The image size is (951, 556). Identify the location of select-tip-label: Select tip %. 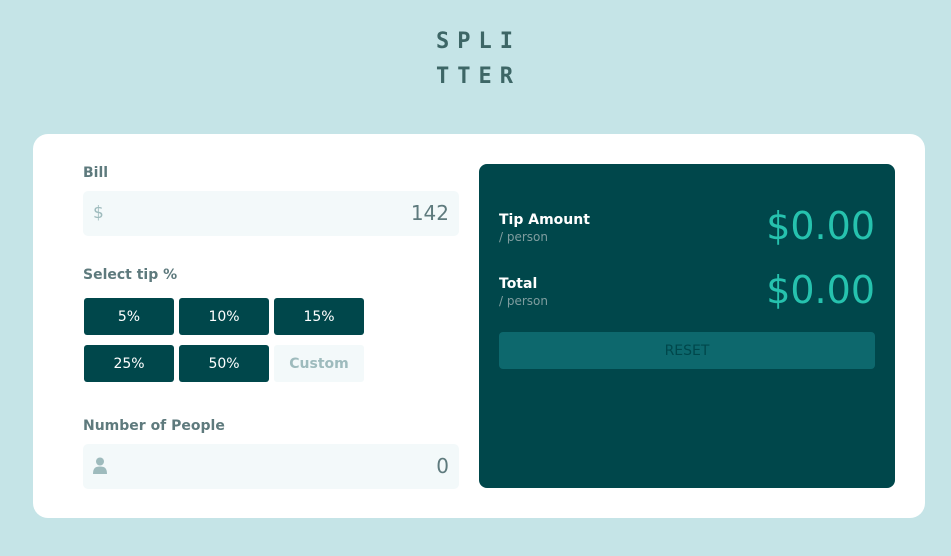
(130, 275).